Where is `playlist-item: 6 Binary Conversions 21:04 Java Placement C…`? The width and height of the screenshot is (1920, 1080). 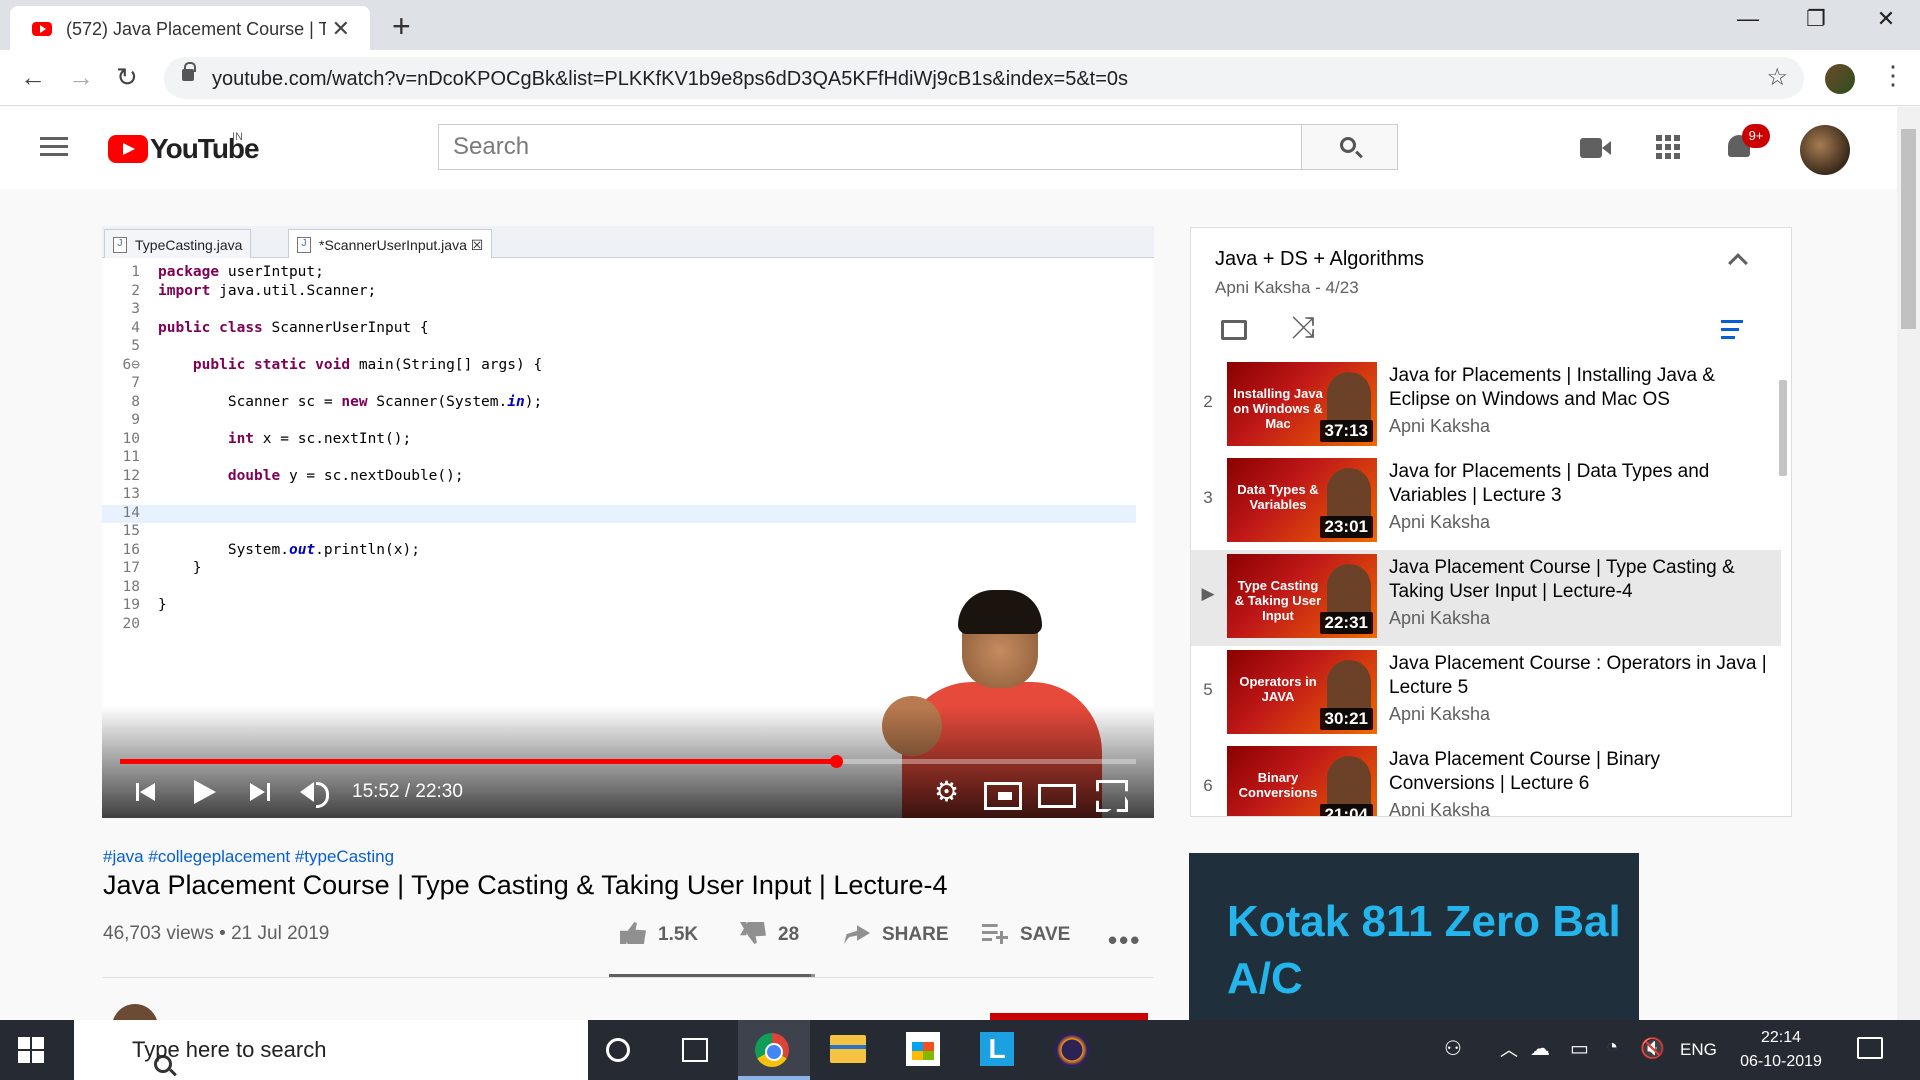 playlist-item: 6 Binary Conversions 21:04 Java Placement C… is located at coordinates (1486, 779).